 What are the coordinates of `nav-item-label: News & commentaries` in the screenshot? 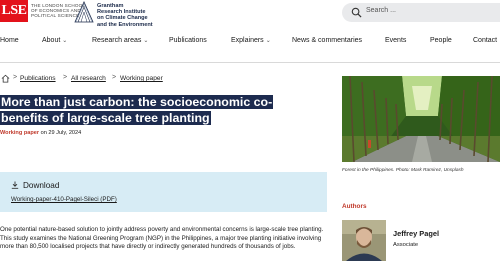 It's located at (327, 40).